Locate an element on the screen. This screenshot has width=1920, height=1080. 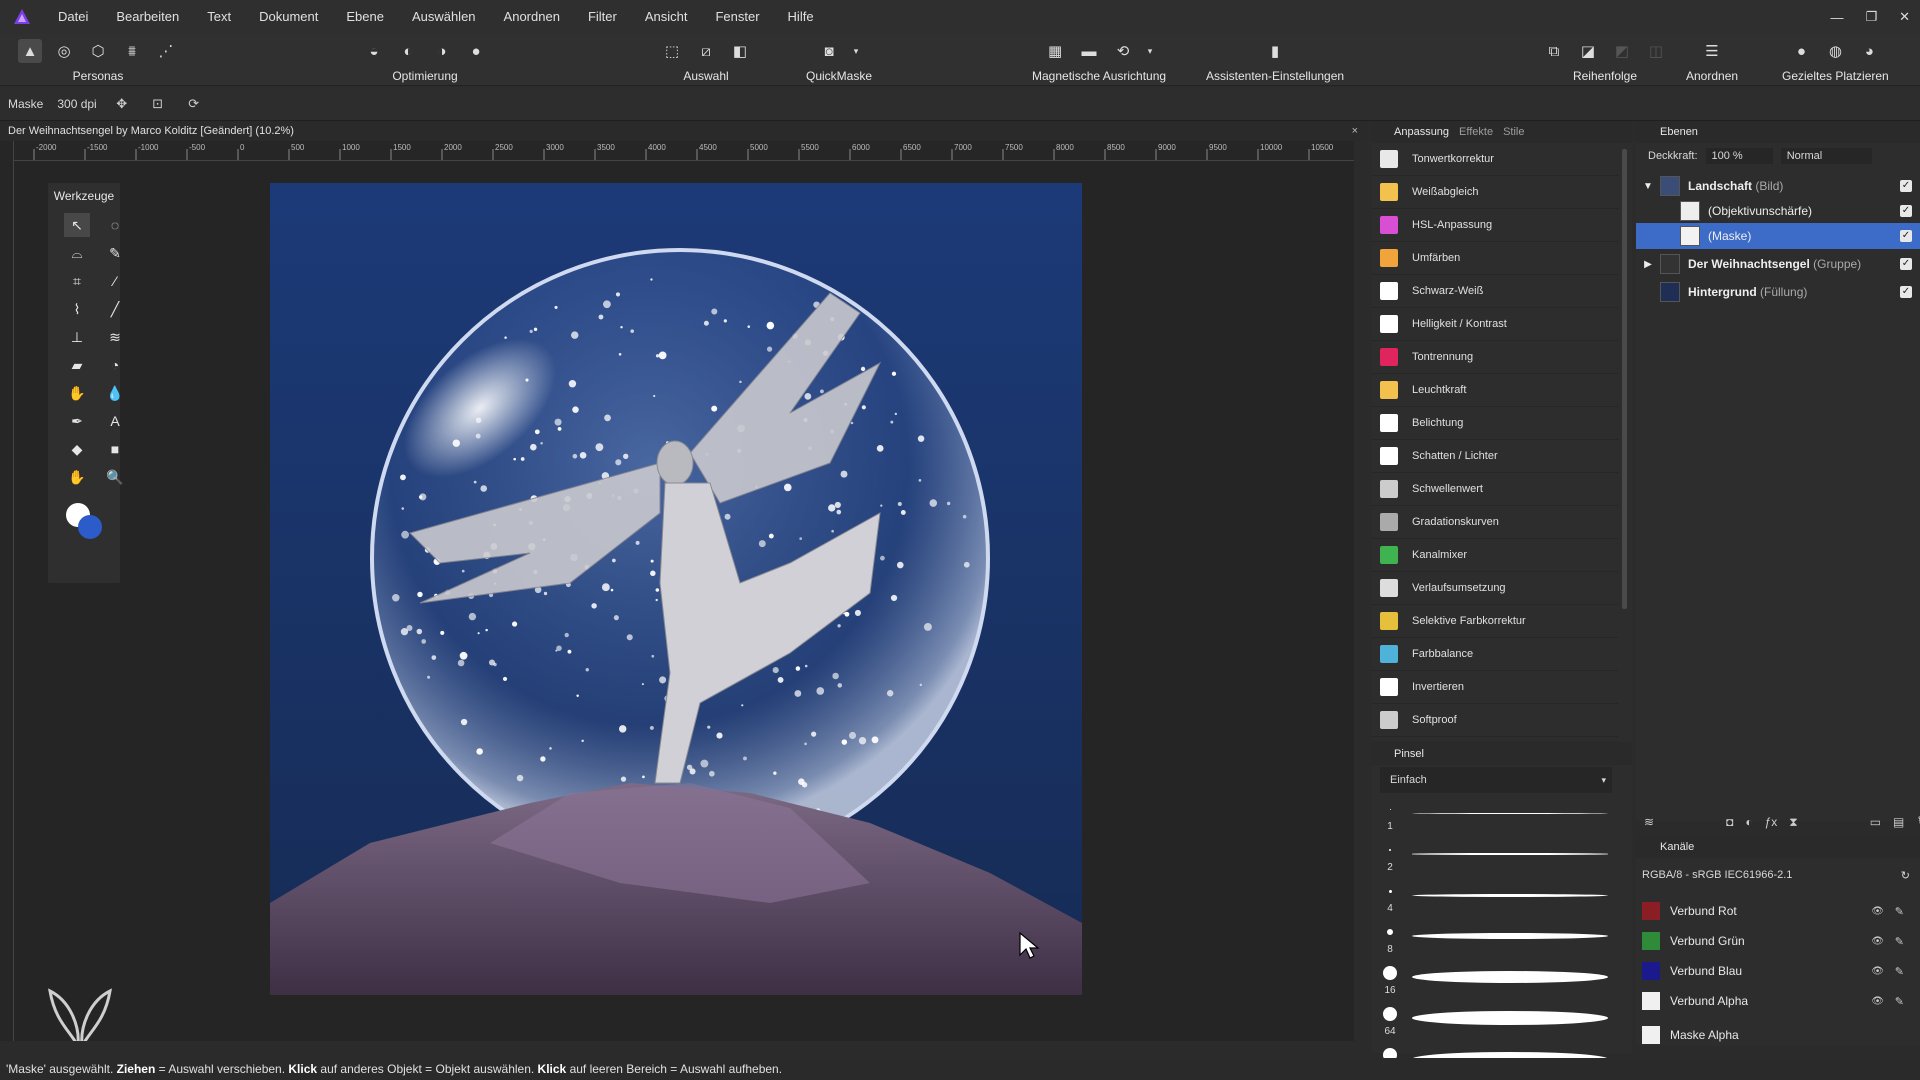
move-to-back-icon: ⧉ is located at coordinates (1554, 51).